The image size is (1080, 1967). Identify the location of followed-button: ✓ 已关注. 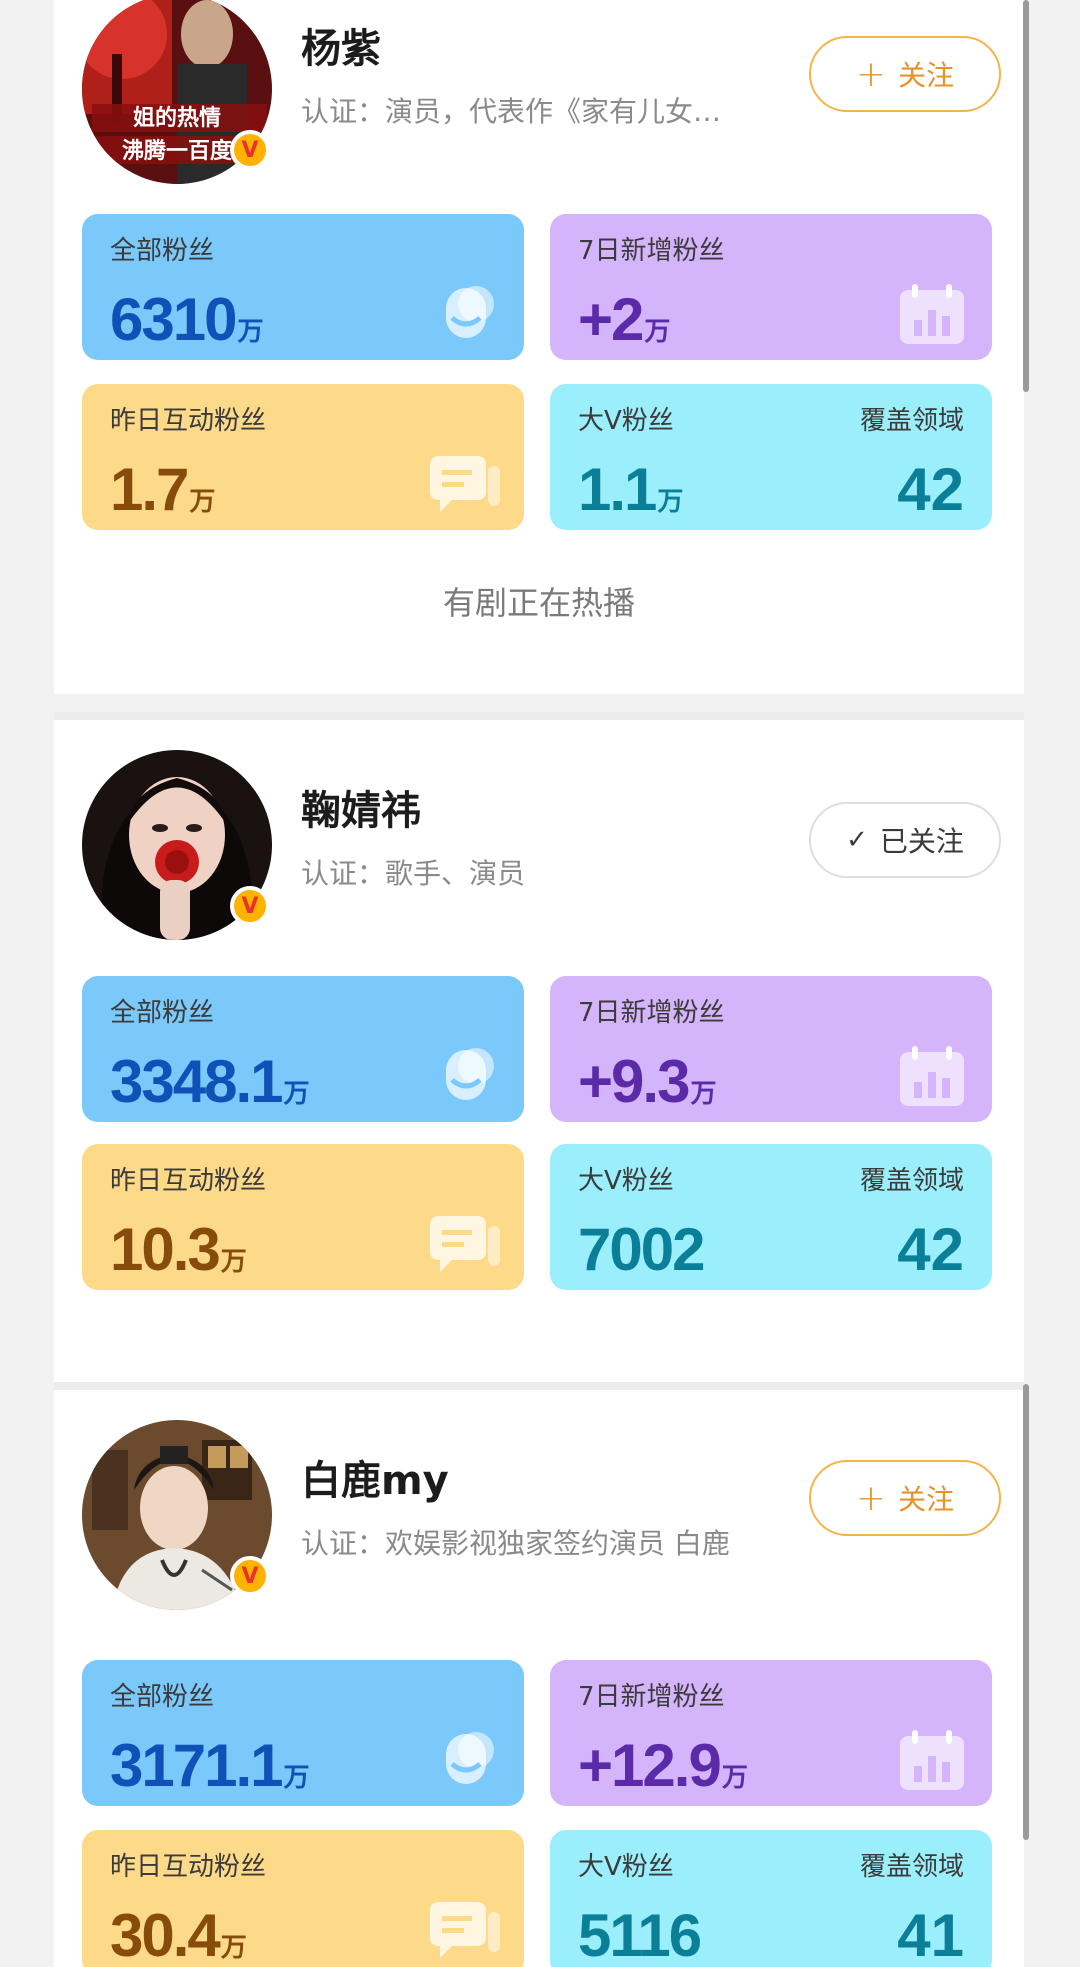
(905, 840).